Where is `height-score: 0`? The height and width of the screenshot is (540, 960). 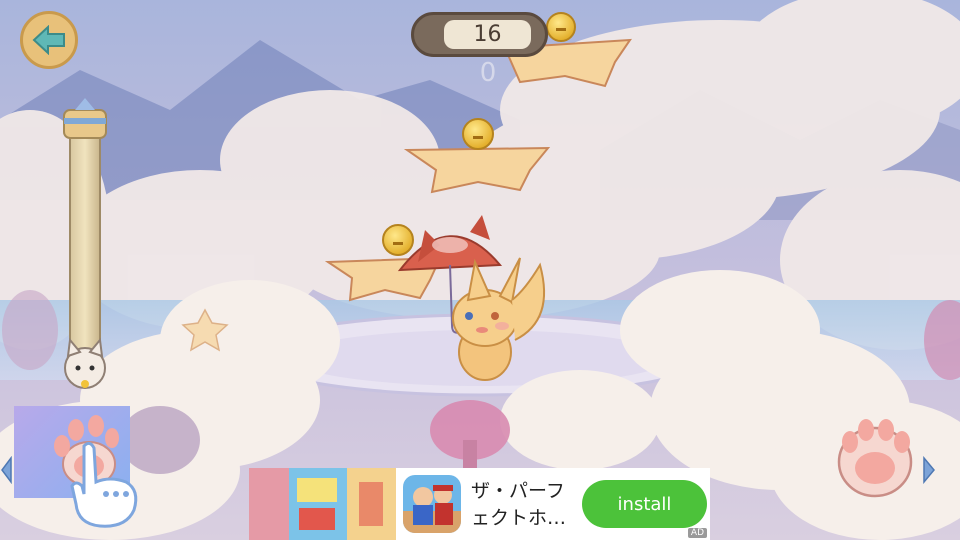 height-score: 0 is located at coordinates (488, 73).